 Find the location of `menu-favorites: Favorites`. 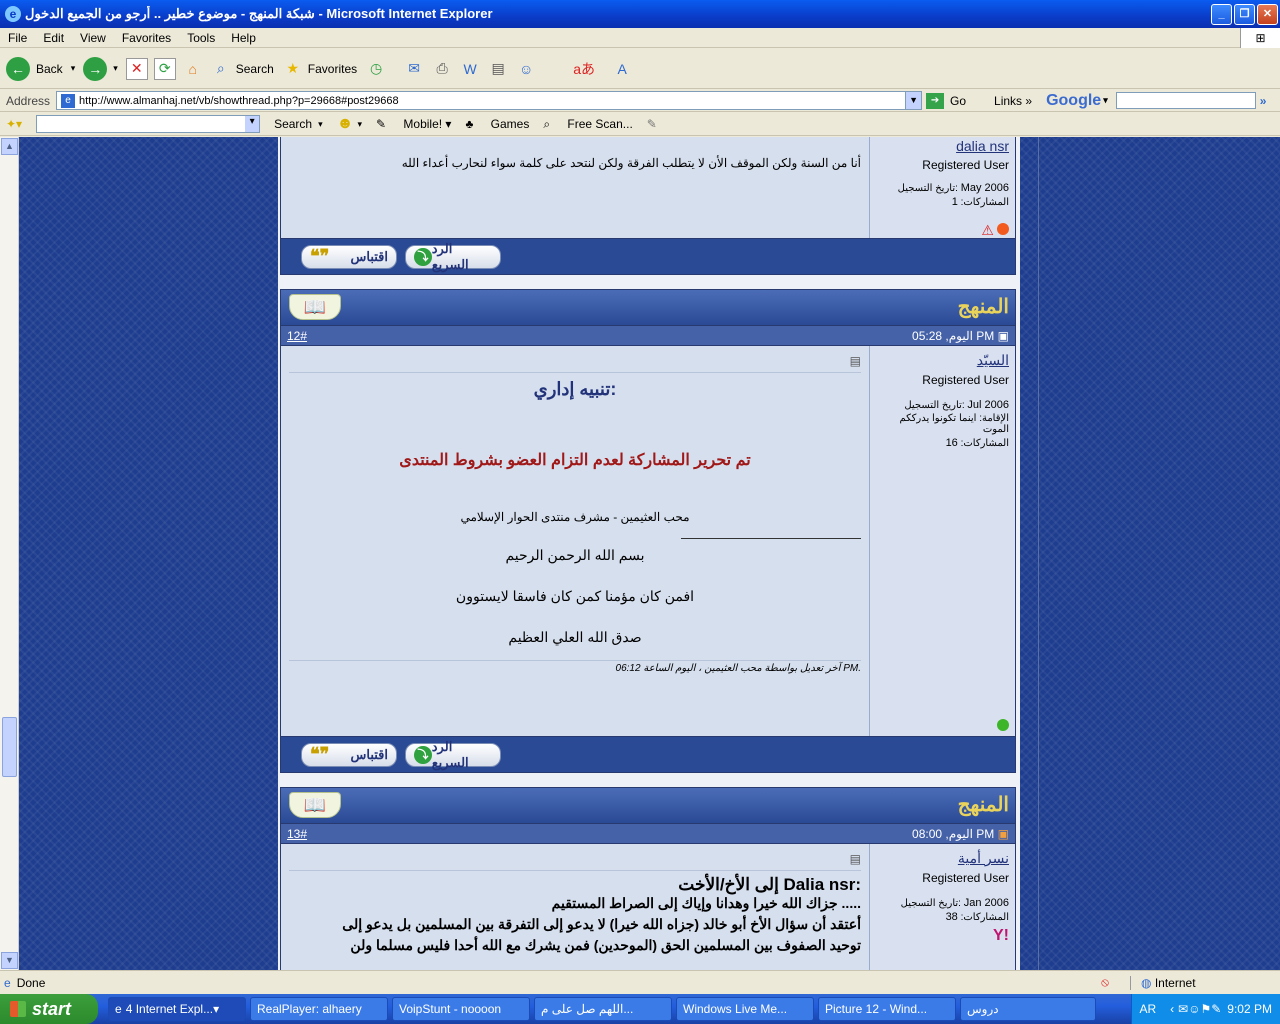

menu-favorites: Favorites is located at coordinates (146, 38).